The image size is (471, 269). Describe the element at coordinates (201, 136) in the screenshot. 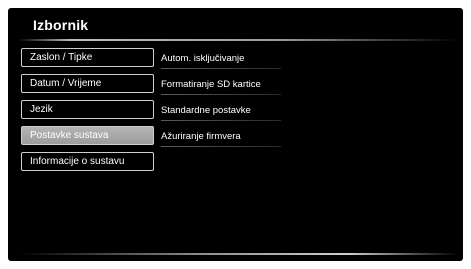

I see `submenu-item-label: Ažuriranje firmvera` at that location.